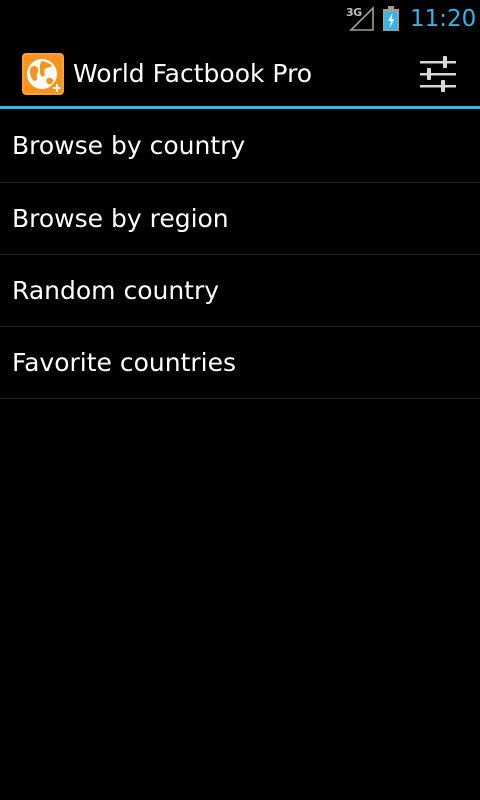  I want to click on menu-item-browse-by-country: Browse by country, so click(240, 146).